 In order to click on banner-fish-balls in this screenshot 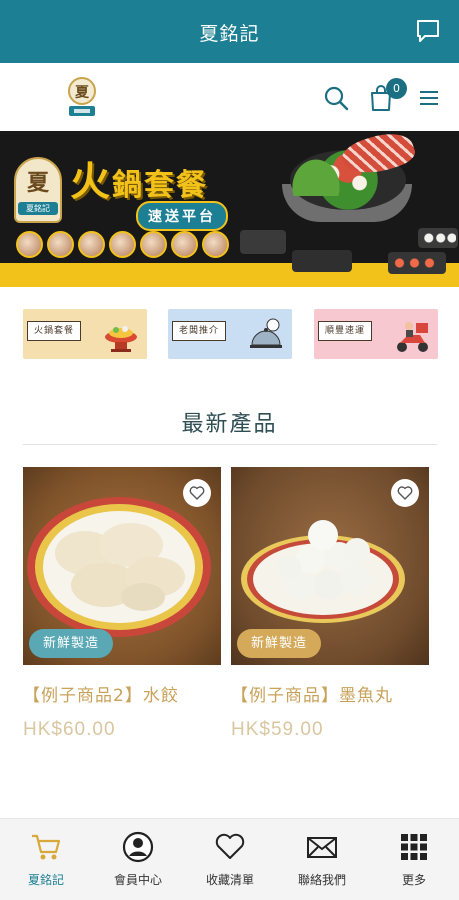, I will do `click(439, 238)`.